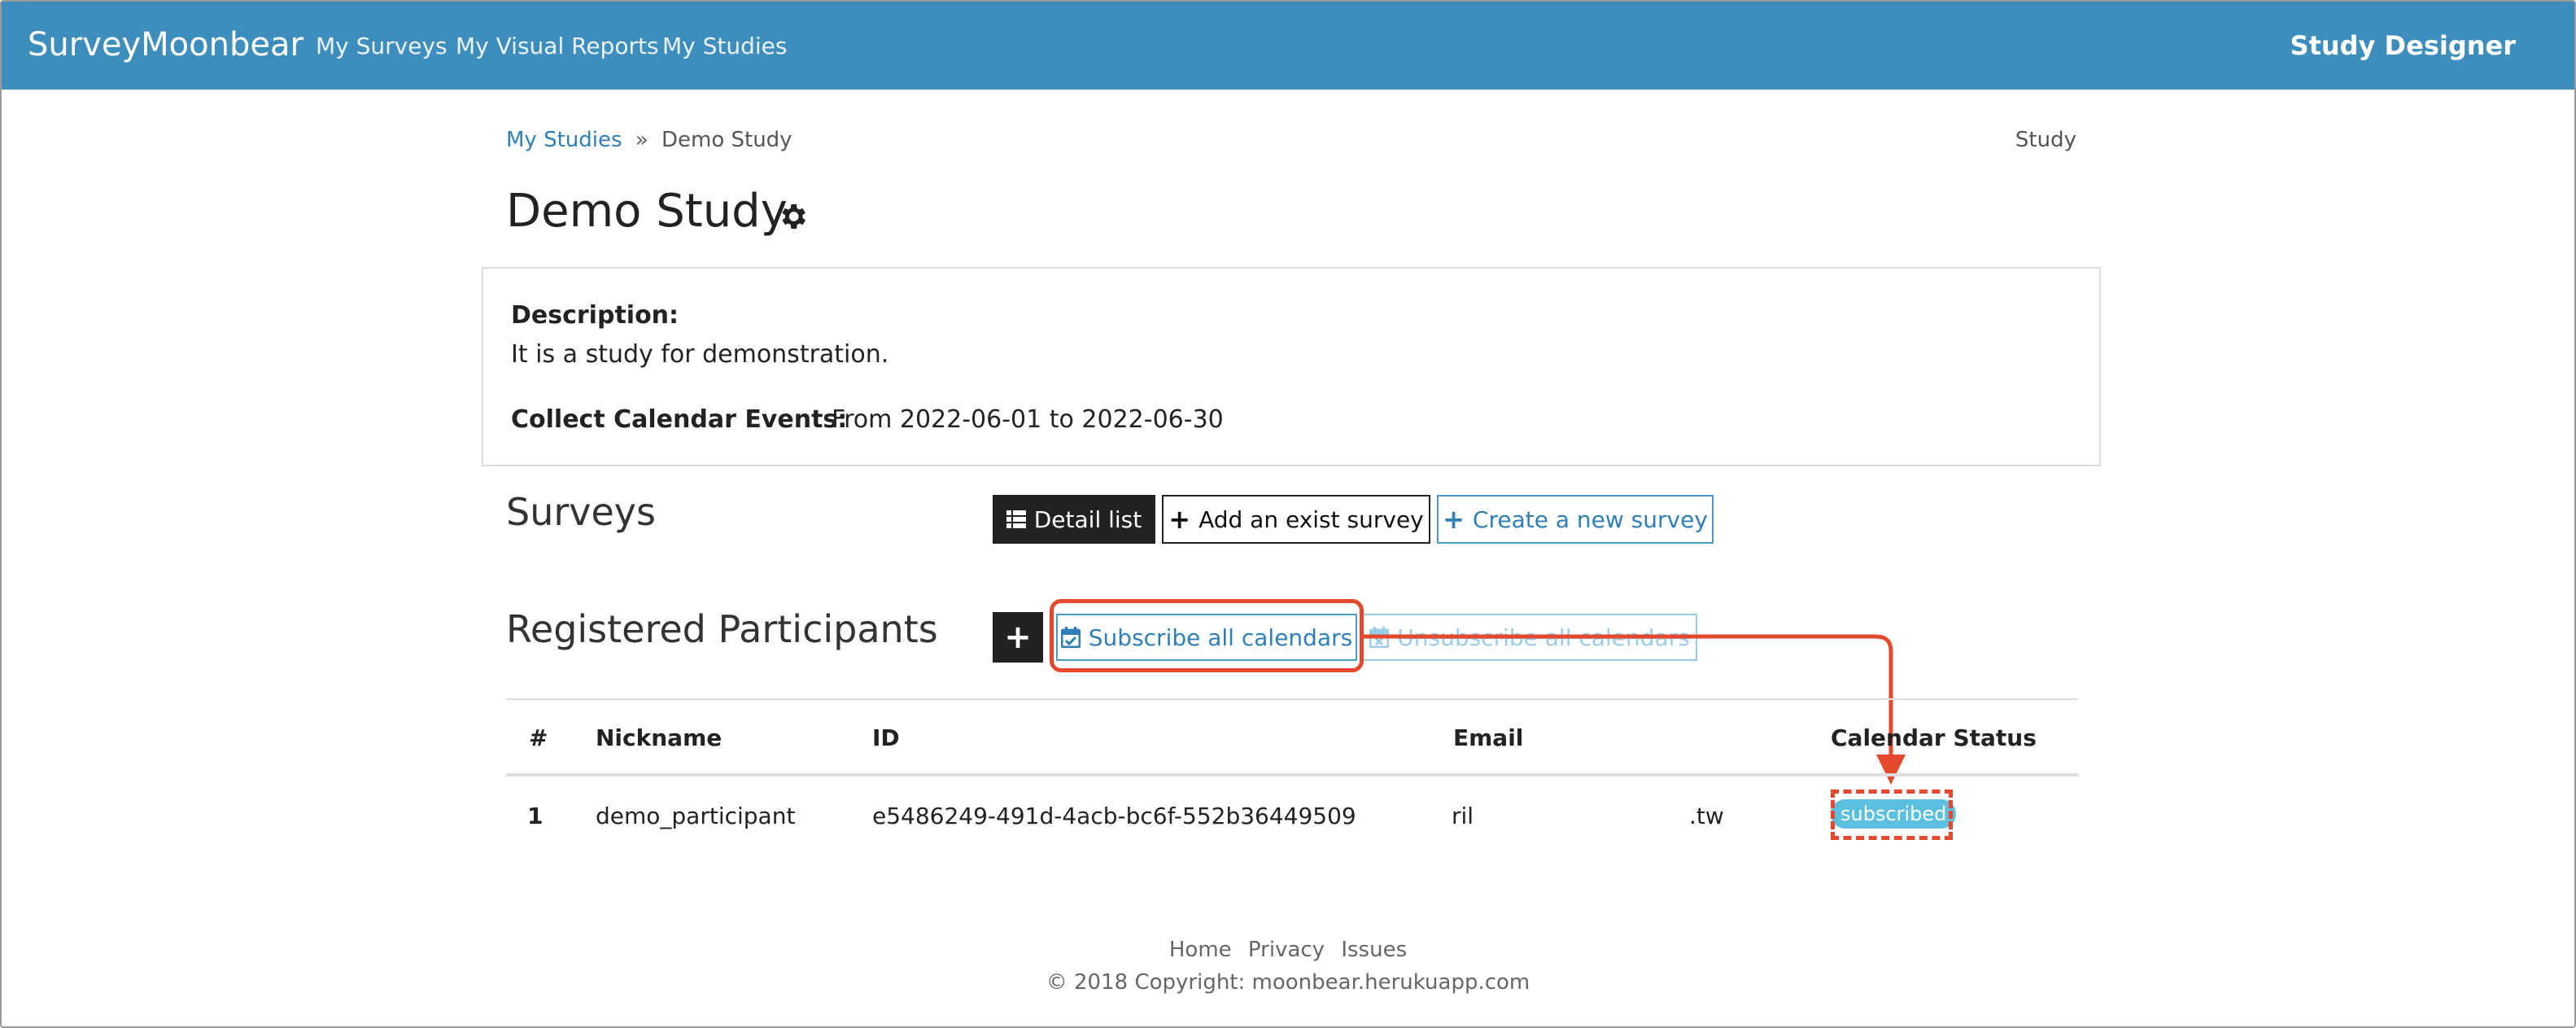 The image size is (2576, 1028). What do you see at coordinates (1114, 816) in the screenshot?
I see `row-id: e5486249-491d-4acb-bc6f-552b36449509` at bounding box center [1114, 816].